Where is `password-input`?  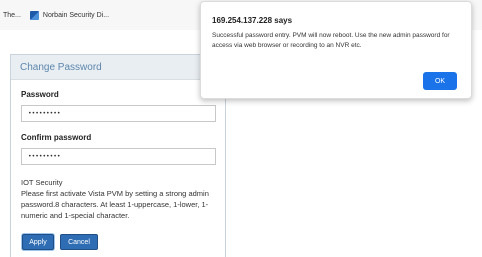 password-input is located at coordinates (118, 113).